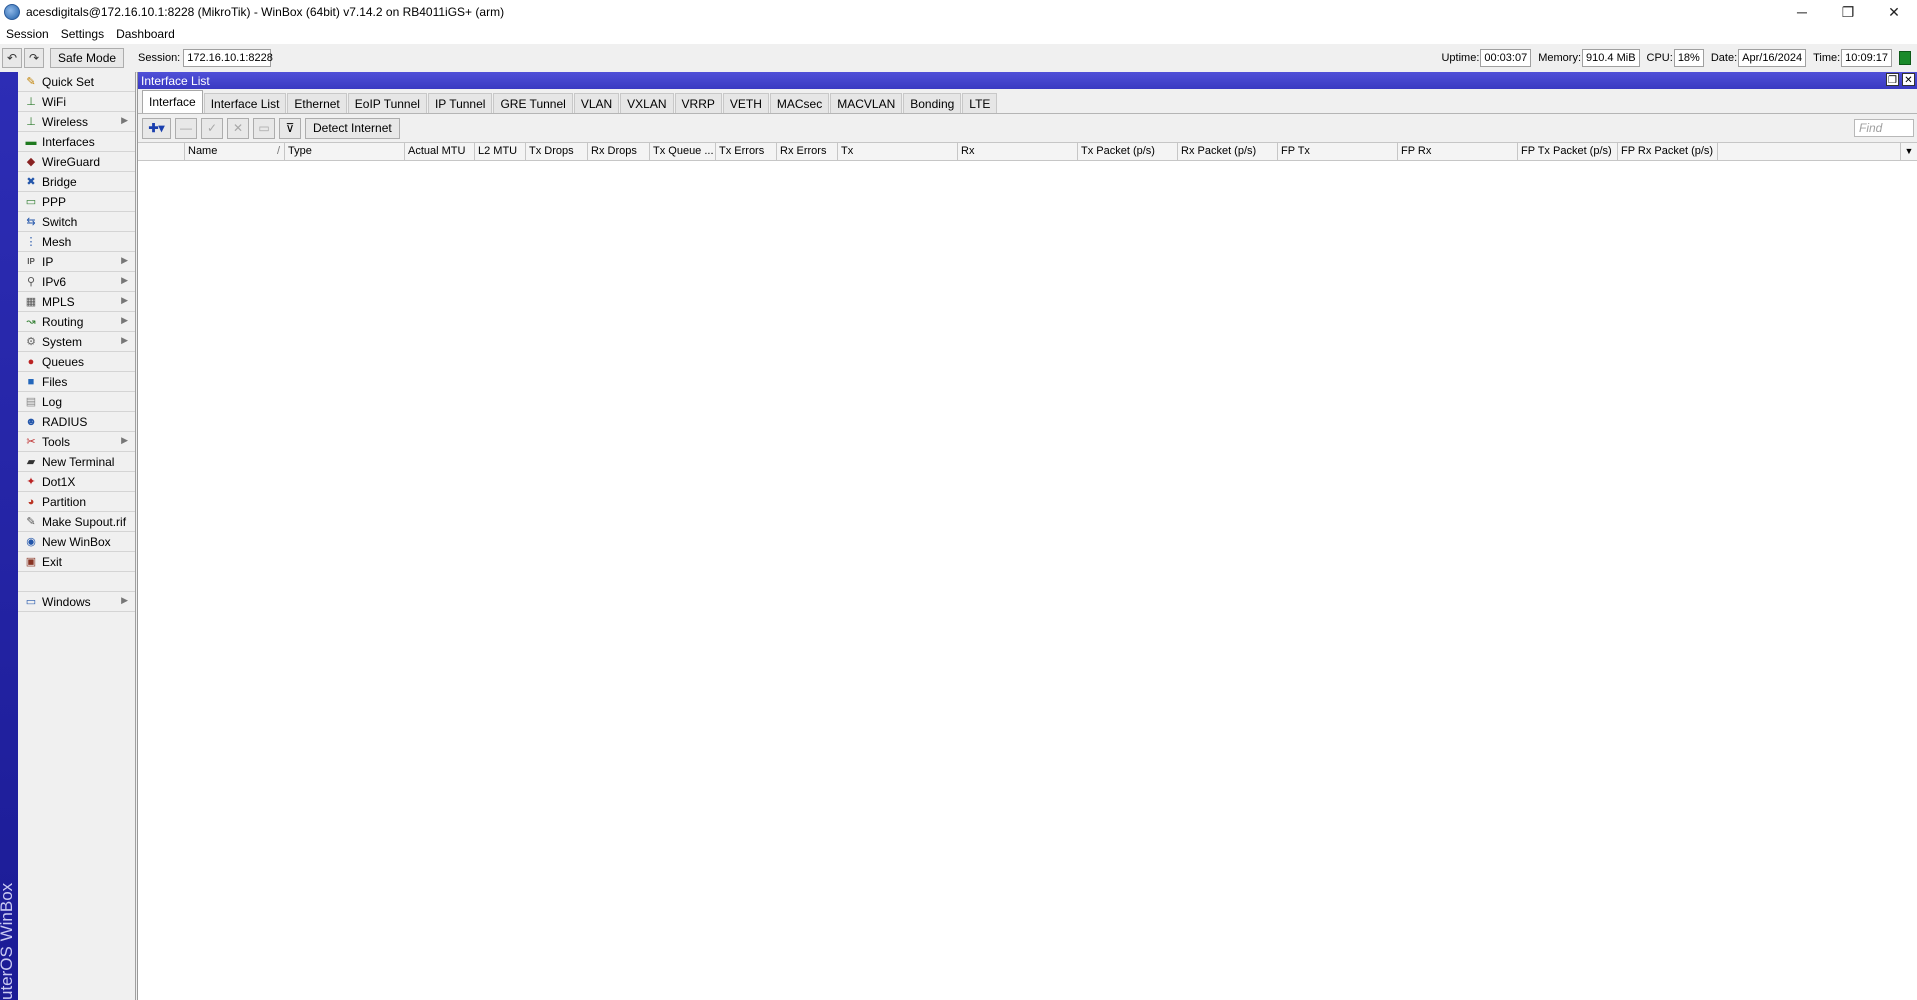  Describe the element at coordinates (124, 600) in the screenshot. I see `submenu-arrow-icon: ▶` at that location.